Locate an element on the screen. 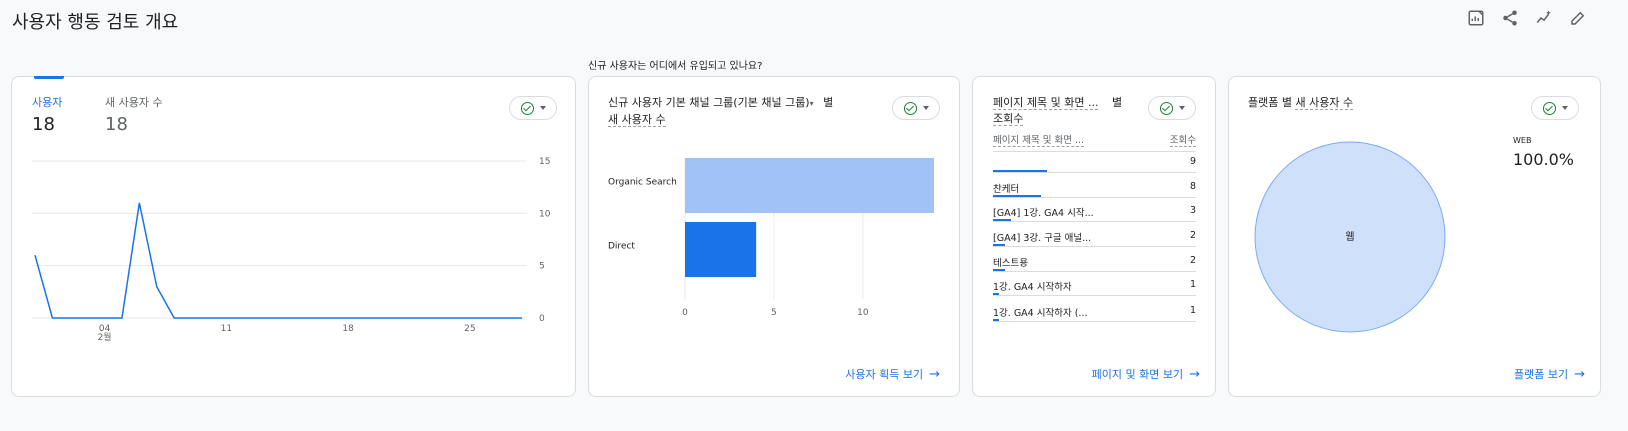 This screenshot has height=431, width=1628. row-value: 8 is located at coordinates (1192, 186).